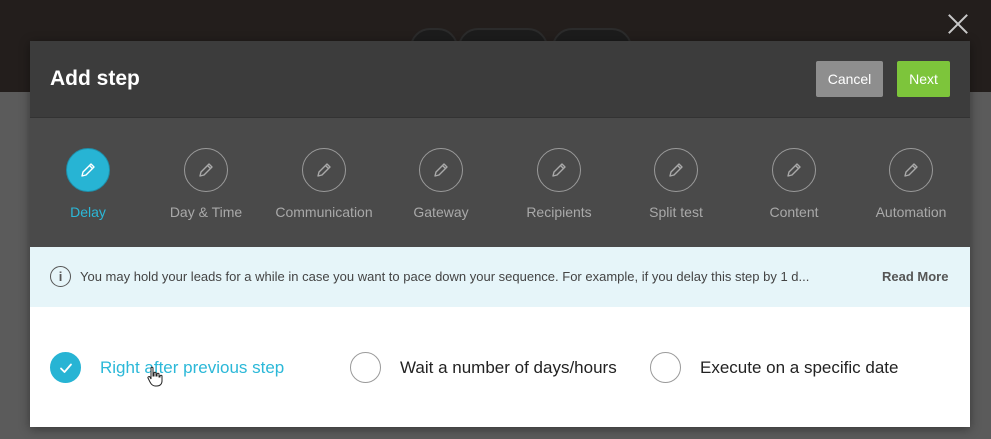  I want to click on checkmark-icon, so click(65, 368).